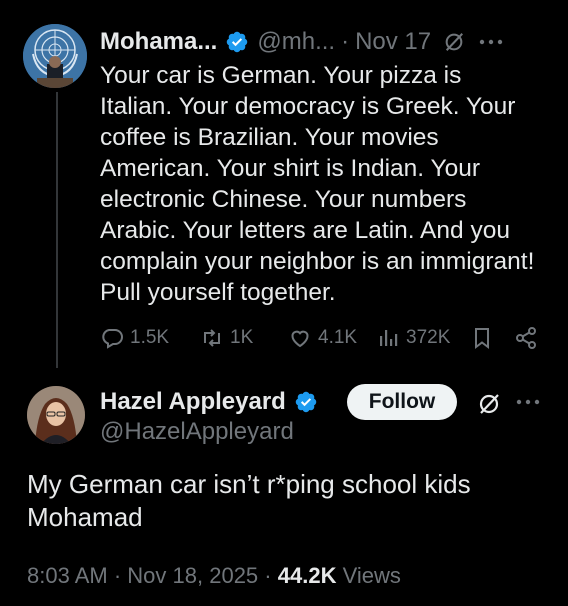 The height and width of the screenshot is (606, 568). I want to click on parent-post-header: Mohama... @mh... · Nov 17, so click(301, 42).